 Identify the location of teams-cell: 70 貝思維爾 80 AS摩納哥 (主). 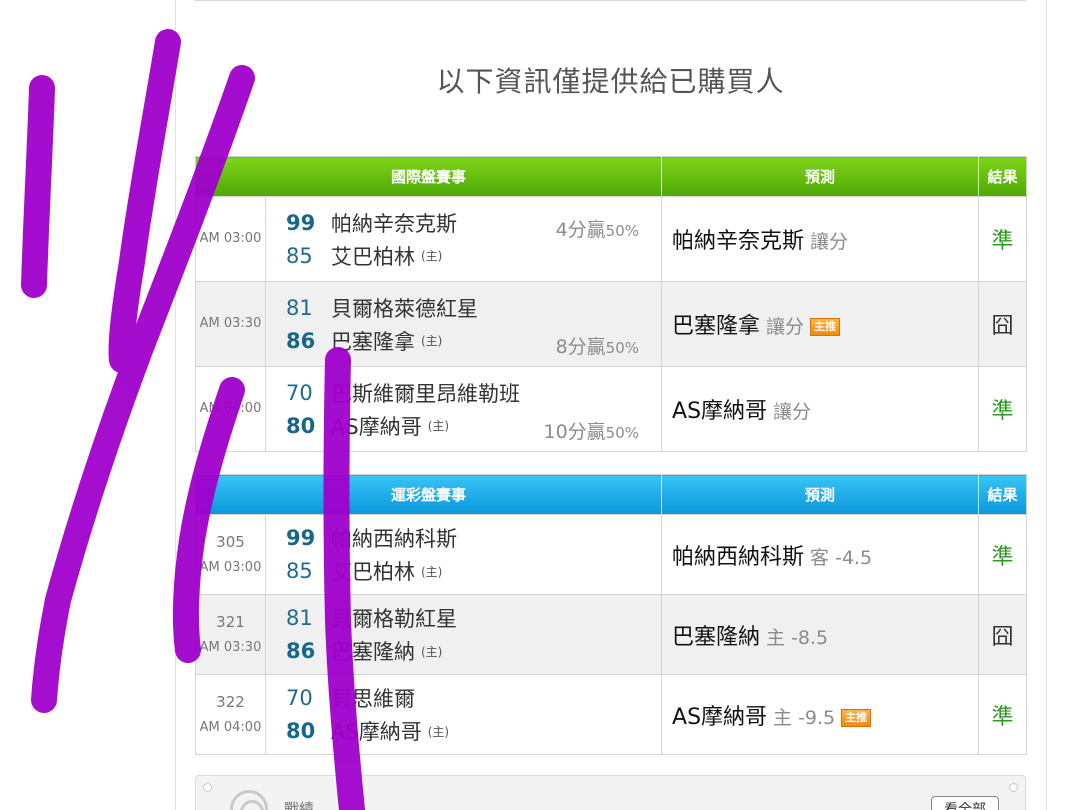
(464, 714).